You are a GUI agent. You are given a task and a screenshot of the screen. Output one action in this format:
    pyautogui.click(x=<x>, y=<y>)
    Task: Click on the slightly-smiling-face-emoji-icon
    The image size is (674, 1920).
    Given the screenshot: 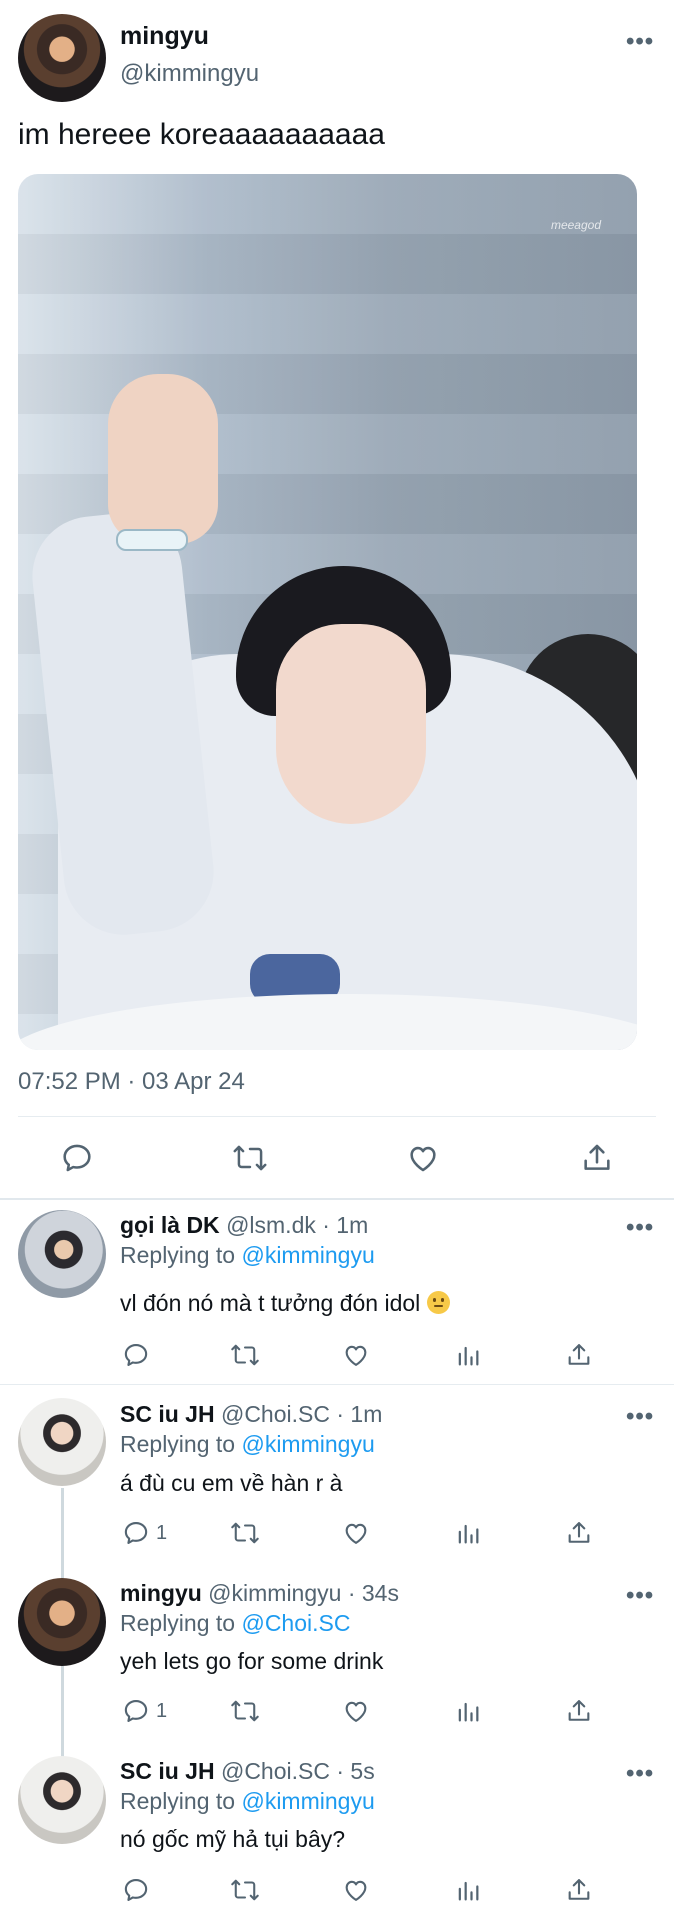 What is the action you would take?
    pyautogui.click(x=438, y=1302)
    